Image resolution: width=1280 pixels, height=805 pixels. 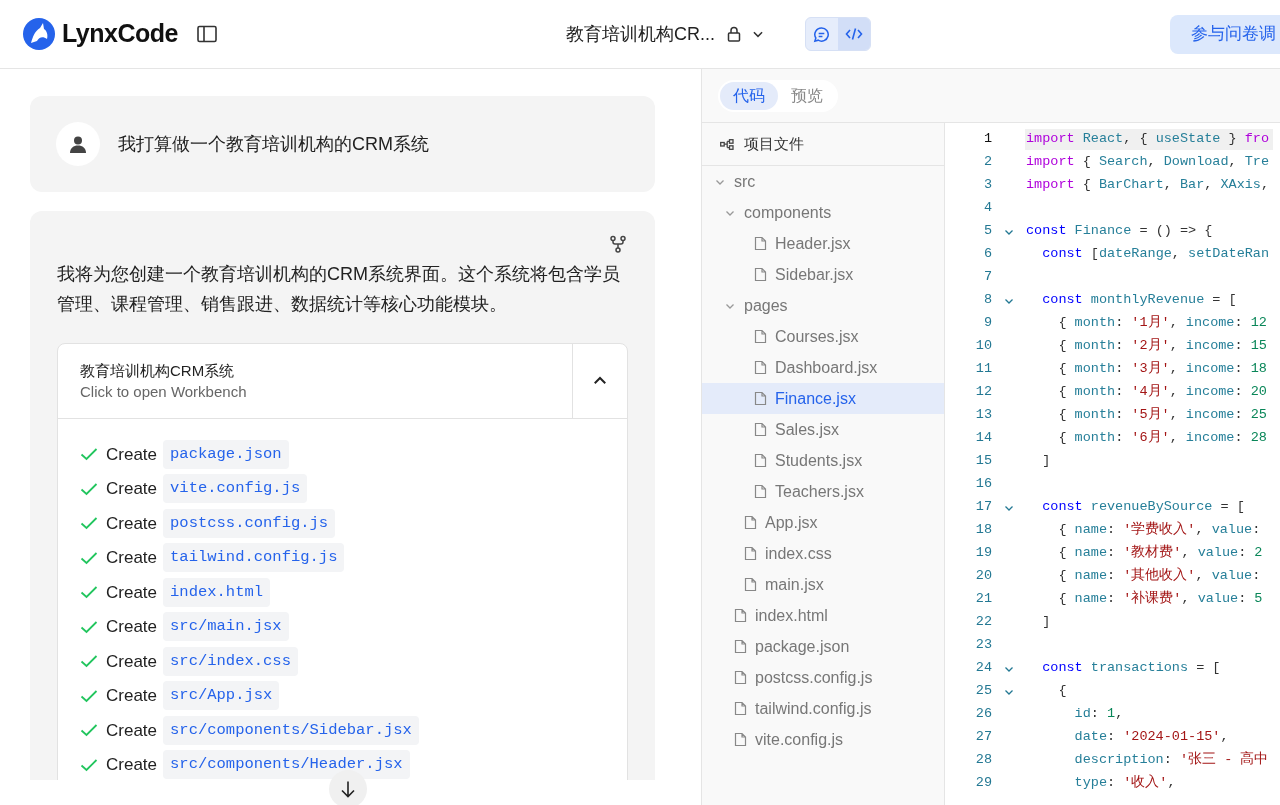 I want to click on line-number: 8, so click(x=987, y=300).